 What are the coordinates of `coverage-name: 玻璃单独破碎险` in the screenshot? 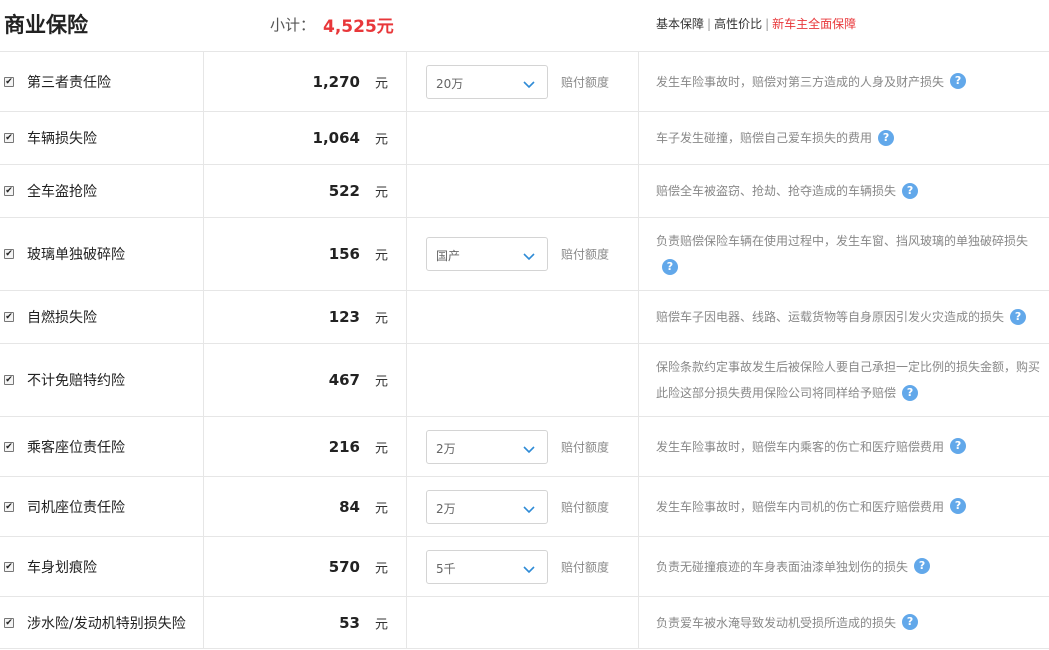 It's located at (76, 255).